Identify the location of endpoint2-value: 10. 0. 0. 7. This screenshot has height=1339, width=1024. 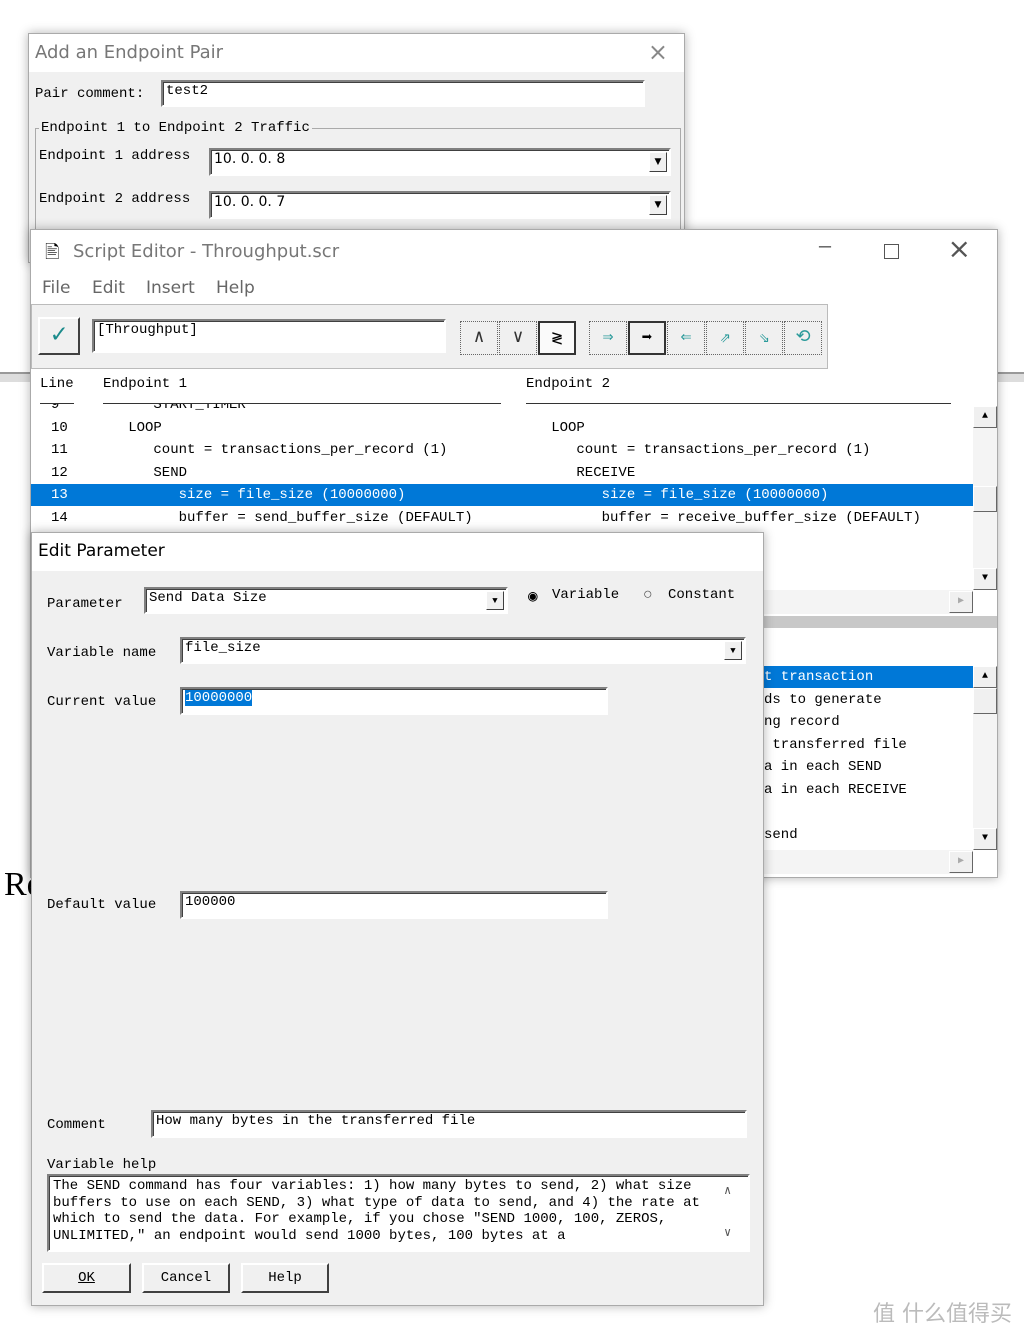
(250, 202).